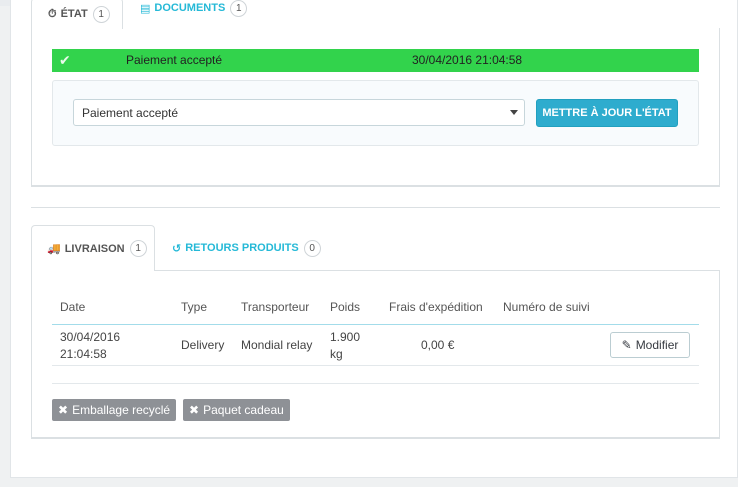 This screenshot has height=487, width=738. Describe the element at coordinates (73, 307) in the screenshot. I see `column-header: Date` at that location.